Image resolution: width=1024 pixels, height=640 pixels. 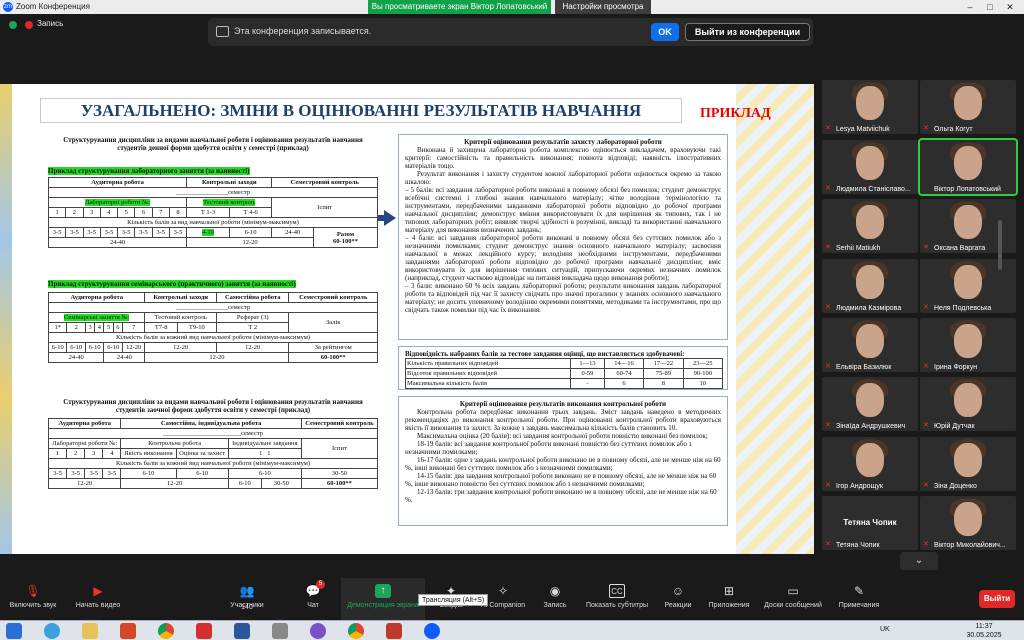 What do you see at coordinates (324, 207) in the screenshot?
I see `t1-credit: Іспит` at bounding box center [324, 207].